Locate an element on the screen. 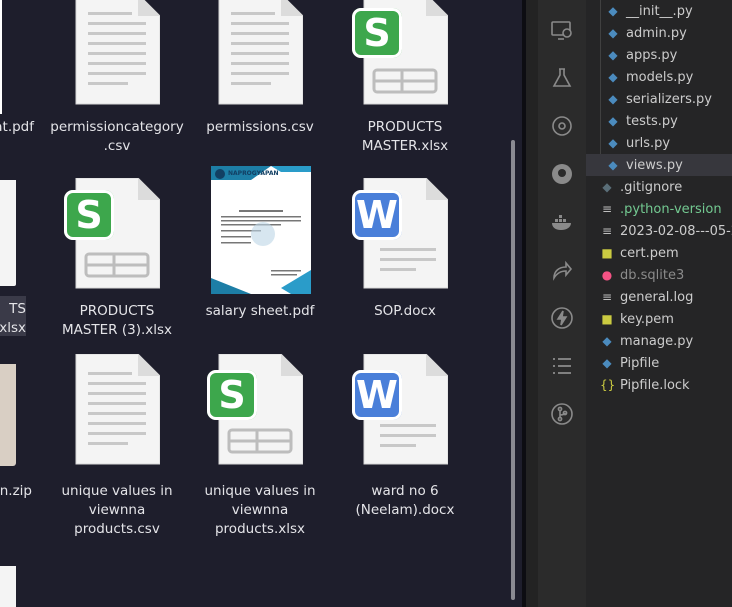 This screenshot has width=732, height=607. explorer-item: ◆ manage.py is located at coordinates (659, 341).